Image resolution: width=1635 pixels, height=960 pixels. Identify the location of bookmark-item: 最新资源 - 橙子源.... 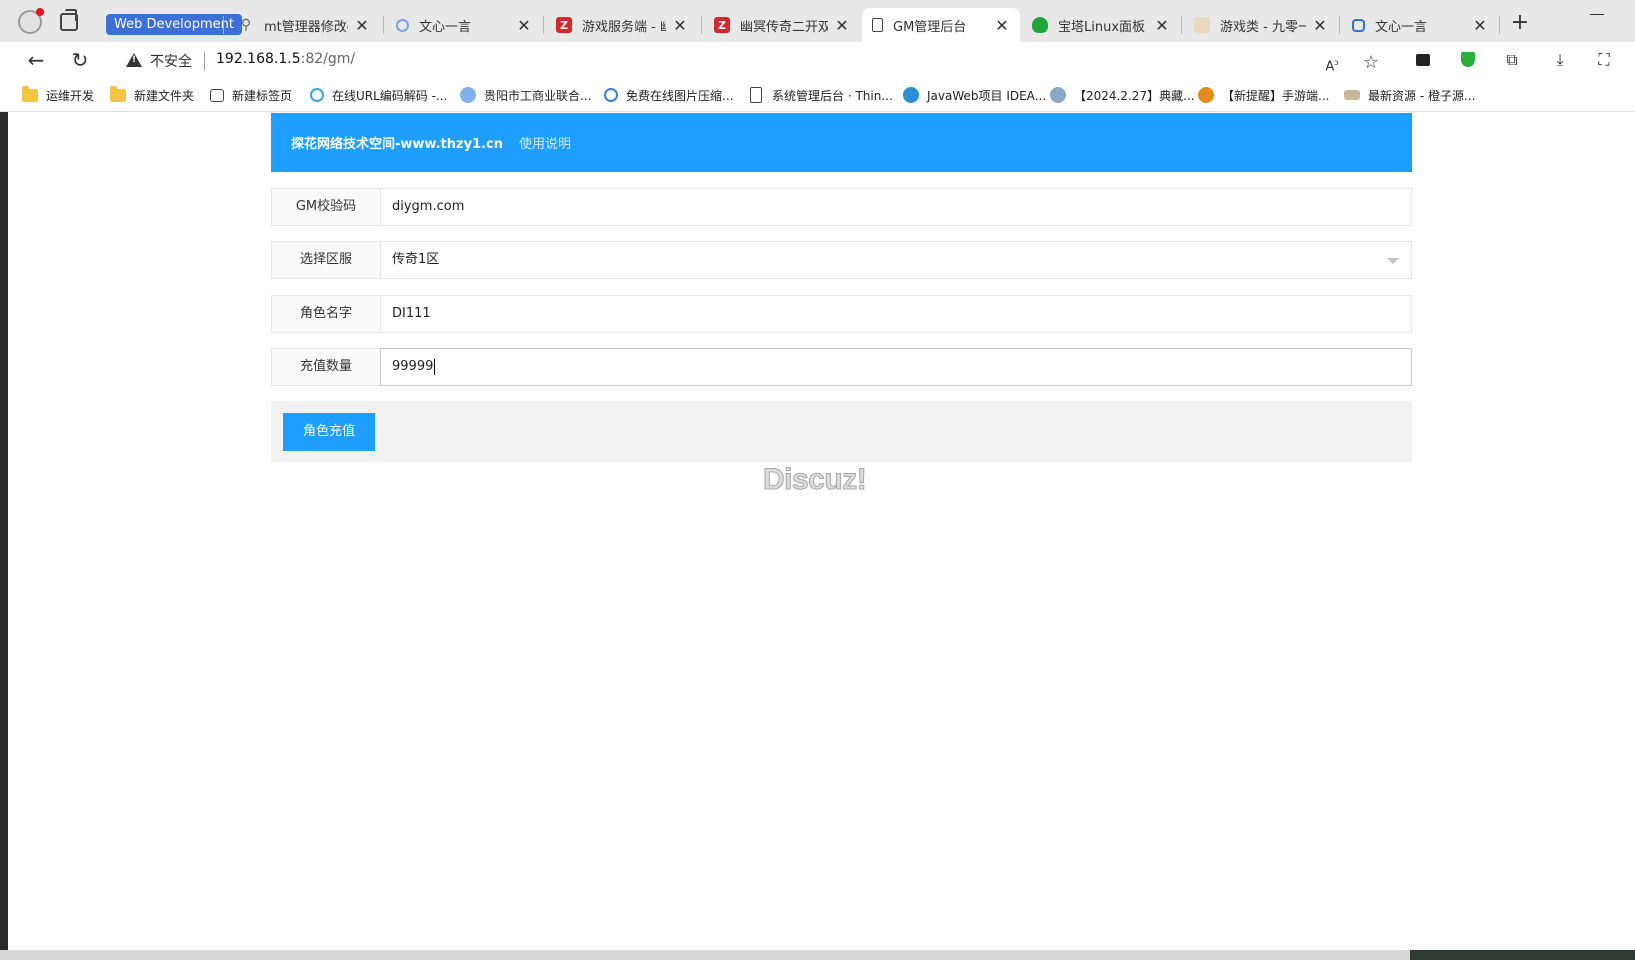
(1409, 95).